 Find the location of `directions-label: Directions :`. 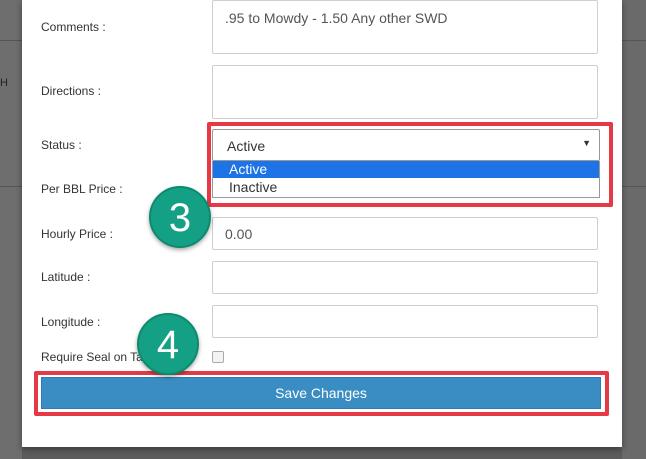

directions-label: Directions : is located at coordinates (71, 91).